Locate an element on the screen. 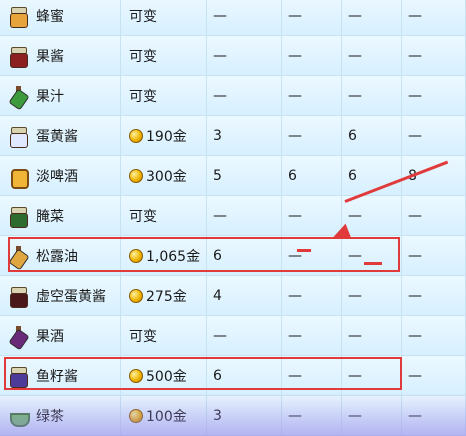 Image resolution: width=466 pixels, height=436 pixels. price-text: 190金 is located at coordinates (166, 136).